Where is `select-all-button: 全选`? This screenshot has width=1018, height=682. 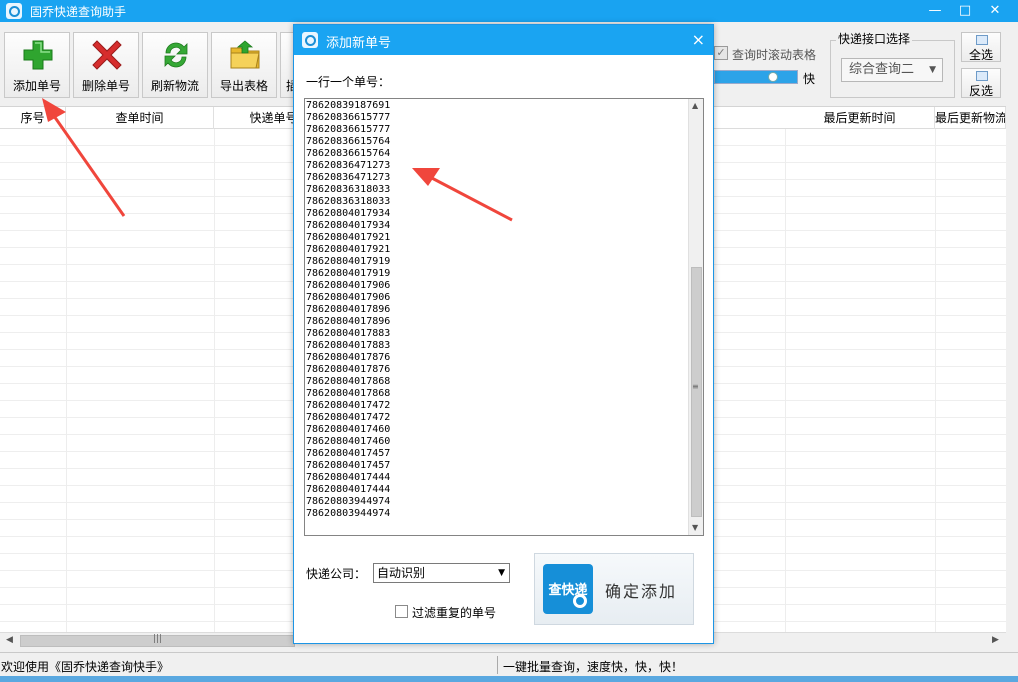
select-all-button: 全选 is located at coordinates (981, 47).